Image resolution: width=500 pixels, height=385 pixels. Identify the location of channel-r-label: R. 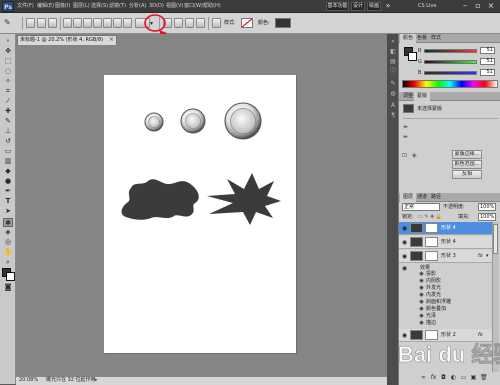
(420, 51).